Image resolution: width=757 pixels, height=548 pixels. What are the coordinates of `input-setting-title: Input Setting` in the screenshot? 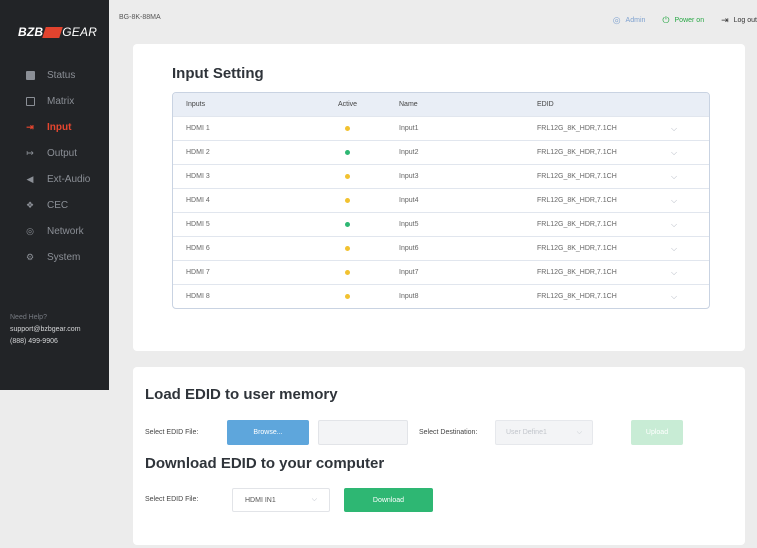 It's located at (218, 73).